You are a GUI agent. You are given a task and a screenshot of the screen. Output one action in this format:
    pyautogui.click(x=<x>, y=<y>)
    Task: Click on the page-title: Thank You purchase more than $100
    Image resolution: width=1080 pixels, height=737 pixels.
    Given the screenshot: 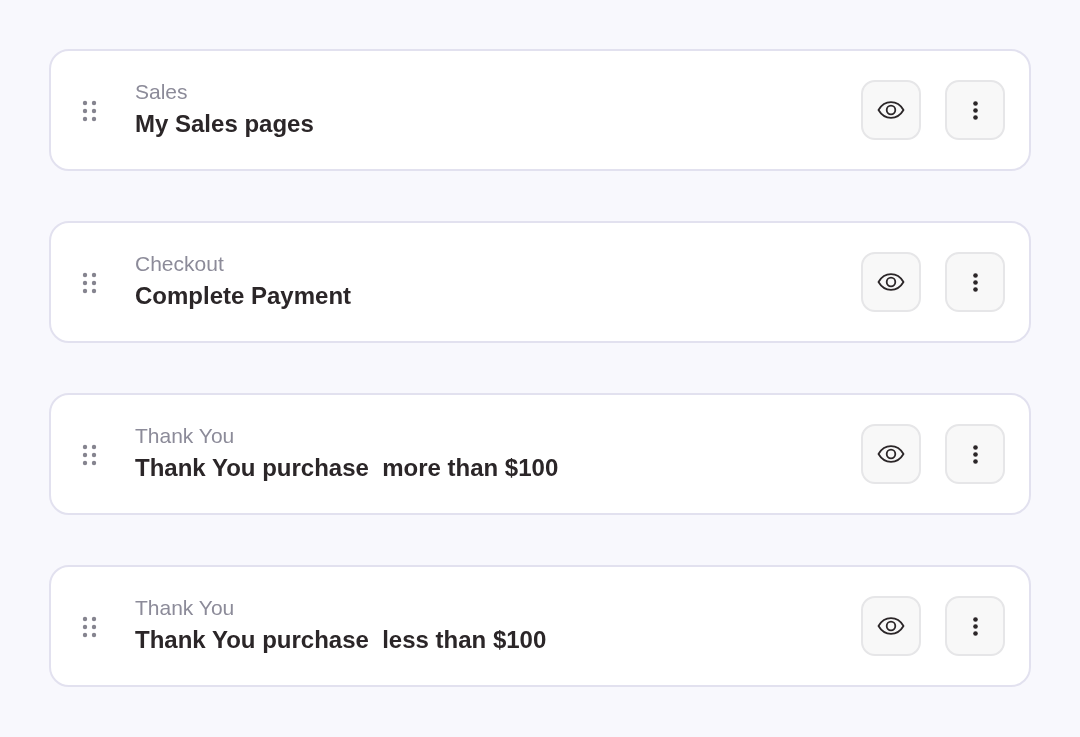 What is the action you would take?
    pyautogui.click(x=347, y=468)
    